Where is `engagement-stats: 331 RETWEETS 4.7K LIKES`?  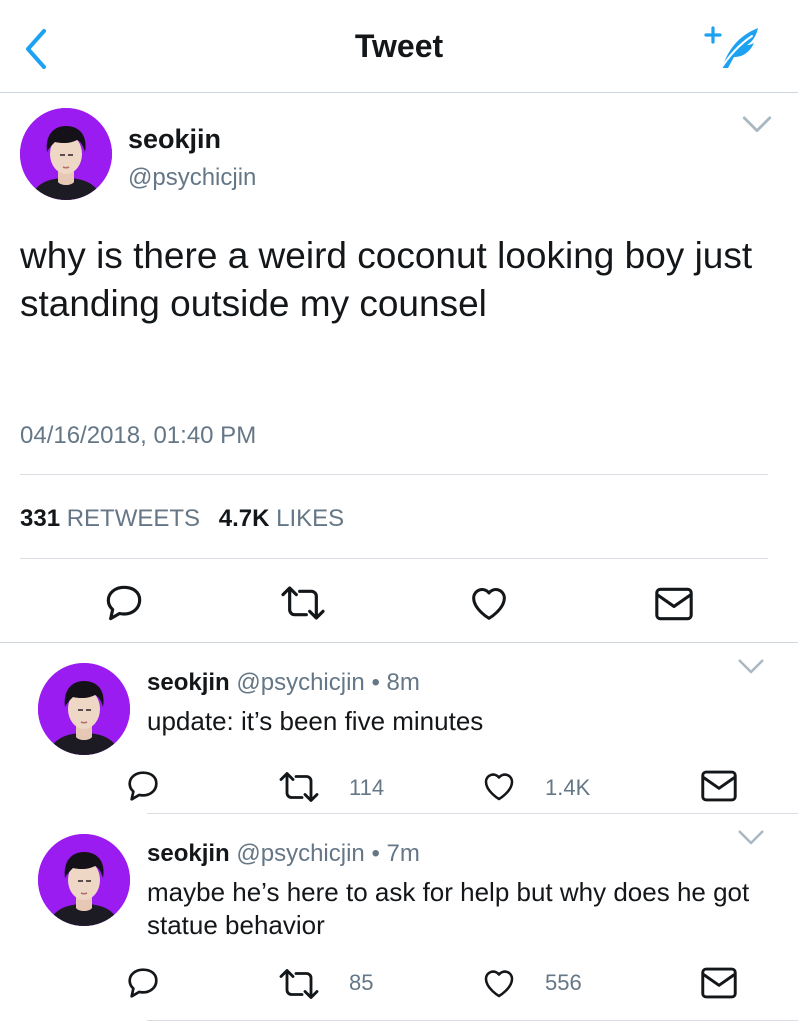
engagement-stats: 331 RETWEETS 4.7K LIKES is located at coordinates (188, 519).